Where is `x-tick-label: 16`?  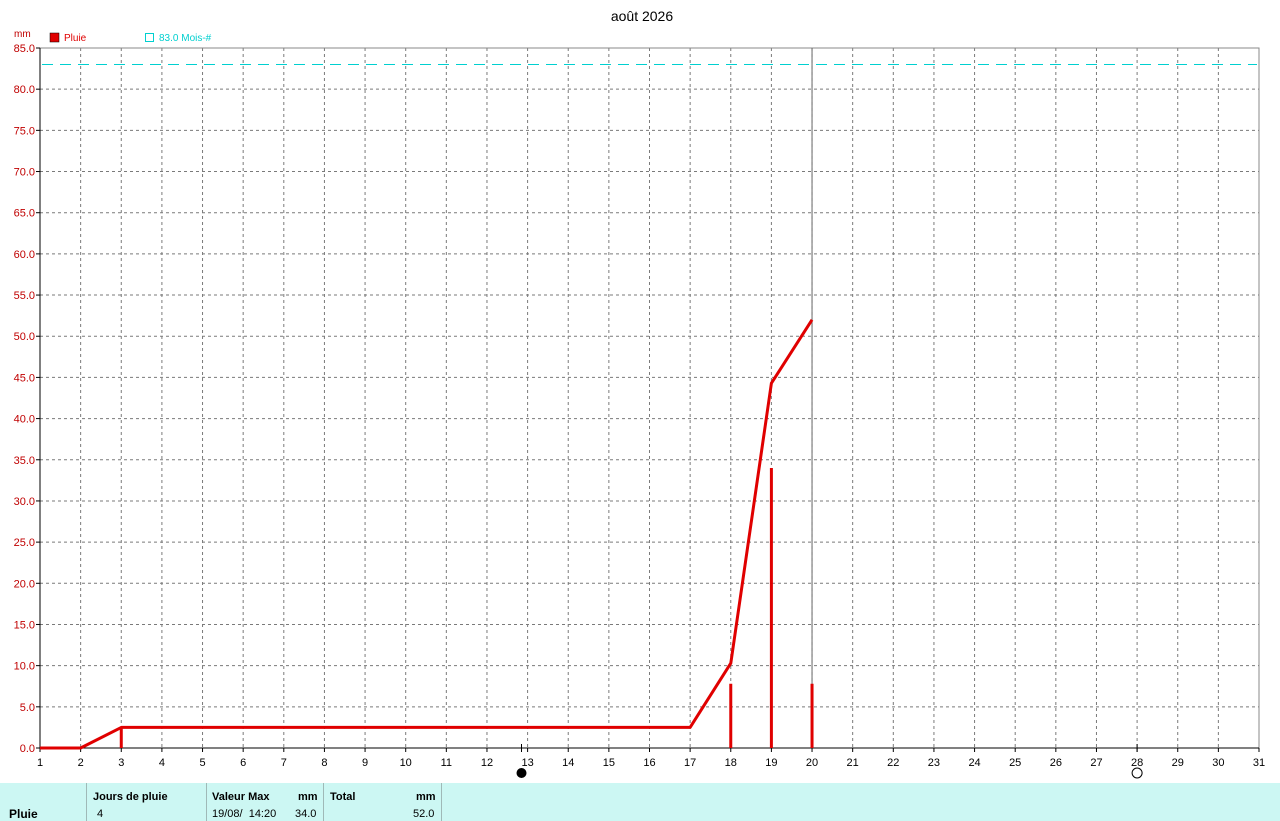 x-tick-label: 16 is located at coordinates (649, 763).